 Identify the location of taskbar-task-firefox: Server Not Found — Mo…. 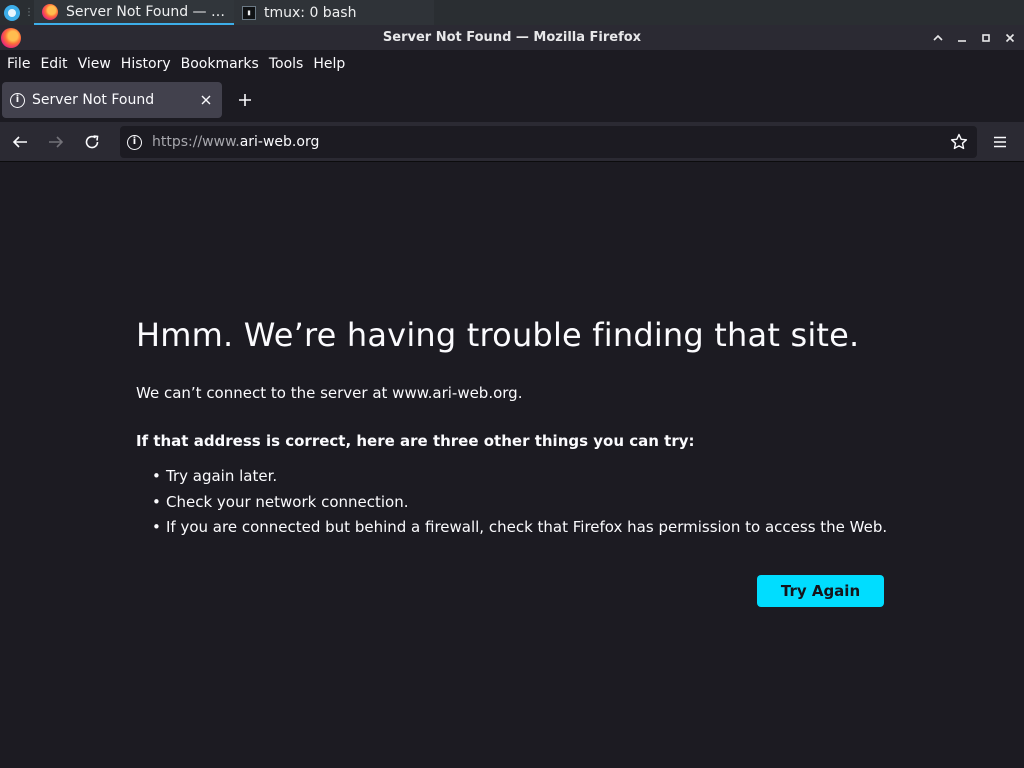
(134, 12).